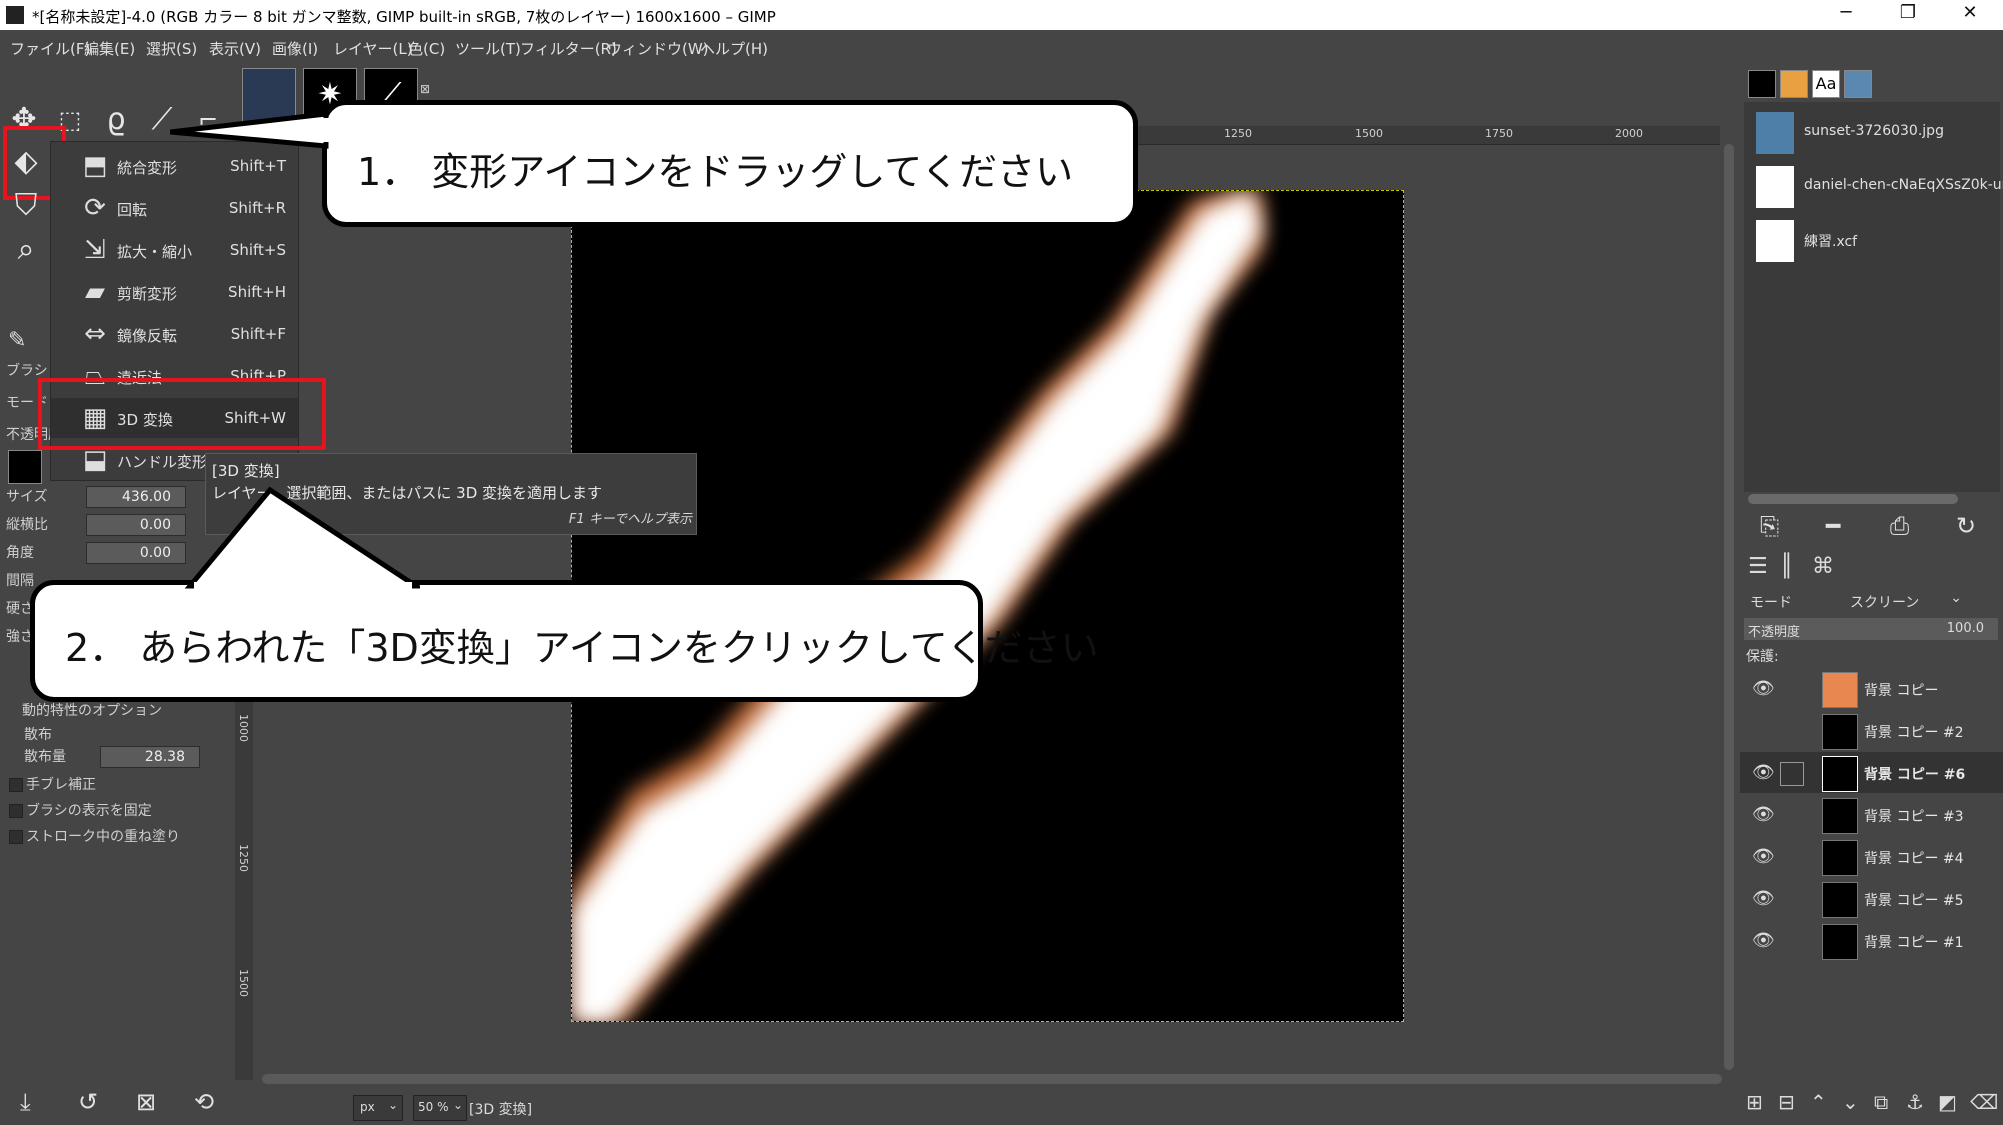 The width and height of the screenshot is (2003, 1125). I want to click on gimp-logo-icon, so click(15, 15).